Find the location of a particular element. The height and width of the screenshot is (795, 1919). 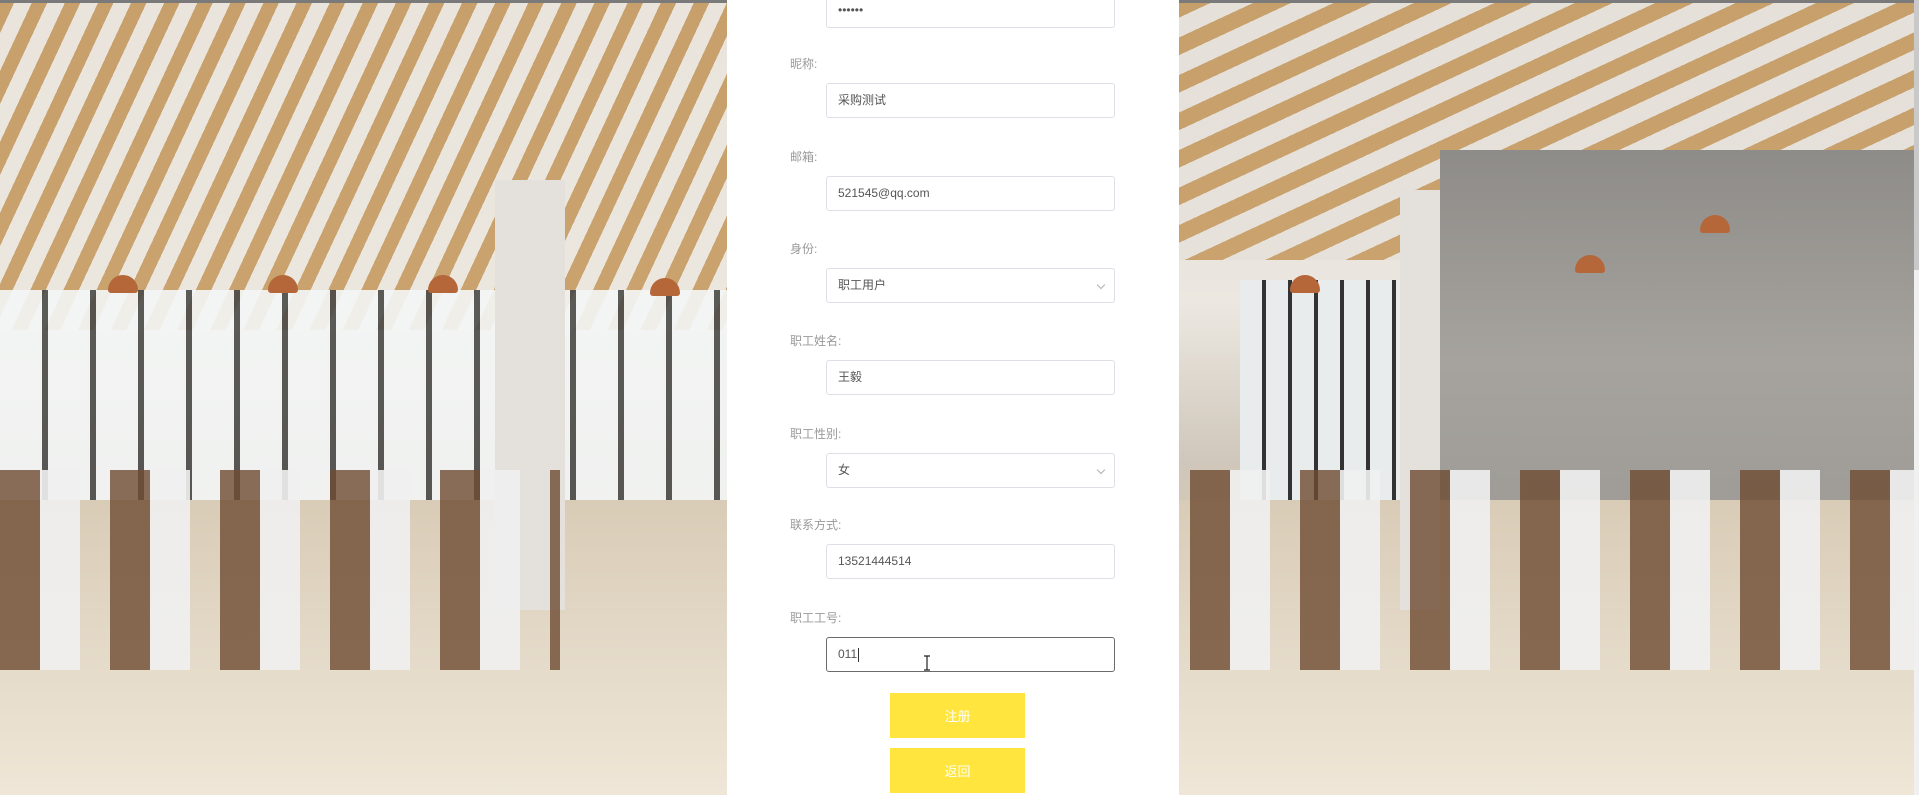

nickname-value: 采购测试 is located at coordinates (862, 100).